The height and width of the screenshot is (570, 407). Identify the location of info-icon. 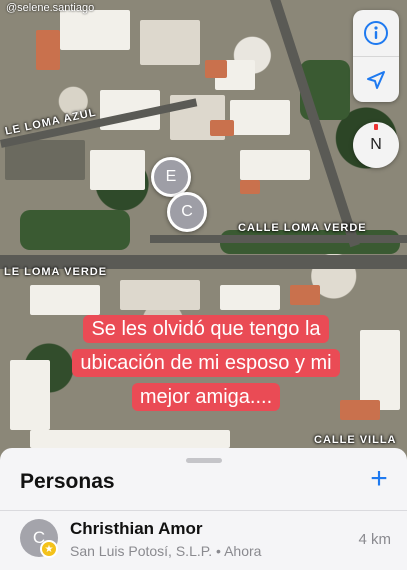
(376, 33).